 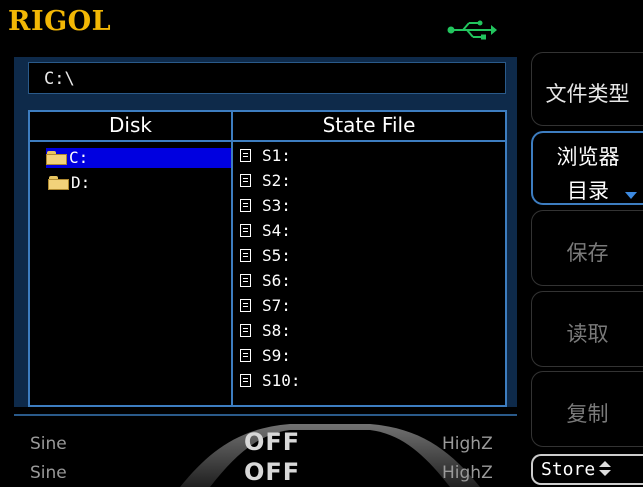 I want to click on disk-column-header: Disk, so click(x=130, y=125).